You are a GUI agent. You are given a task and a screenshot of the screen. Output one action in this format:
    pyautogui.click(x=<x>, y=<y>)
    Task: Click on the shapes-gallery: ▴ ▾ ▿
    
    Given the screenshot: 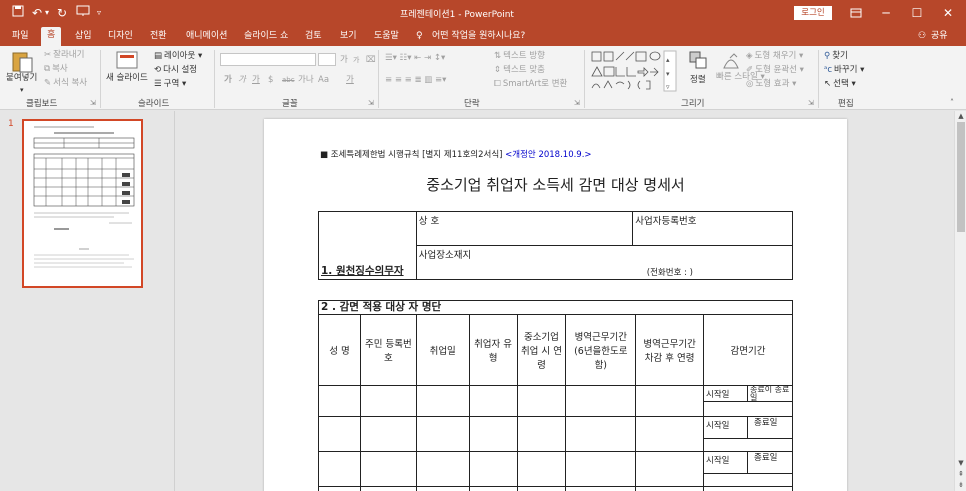 What is the action you would take?
    pyautogui.click(x=634, y=72)
    